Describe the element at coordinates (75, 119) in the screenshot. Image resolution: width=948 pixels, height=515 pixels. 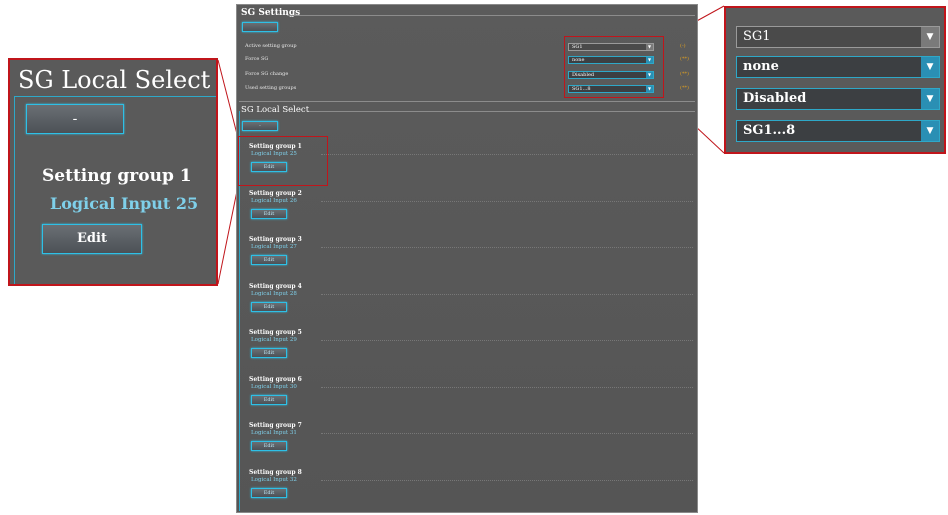
I see `zoom-minus-button: -` at that location.